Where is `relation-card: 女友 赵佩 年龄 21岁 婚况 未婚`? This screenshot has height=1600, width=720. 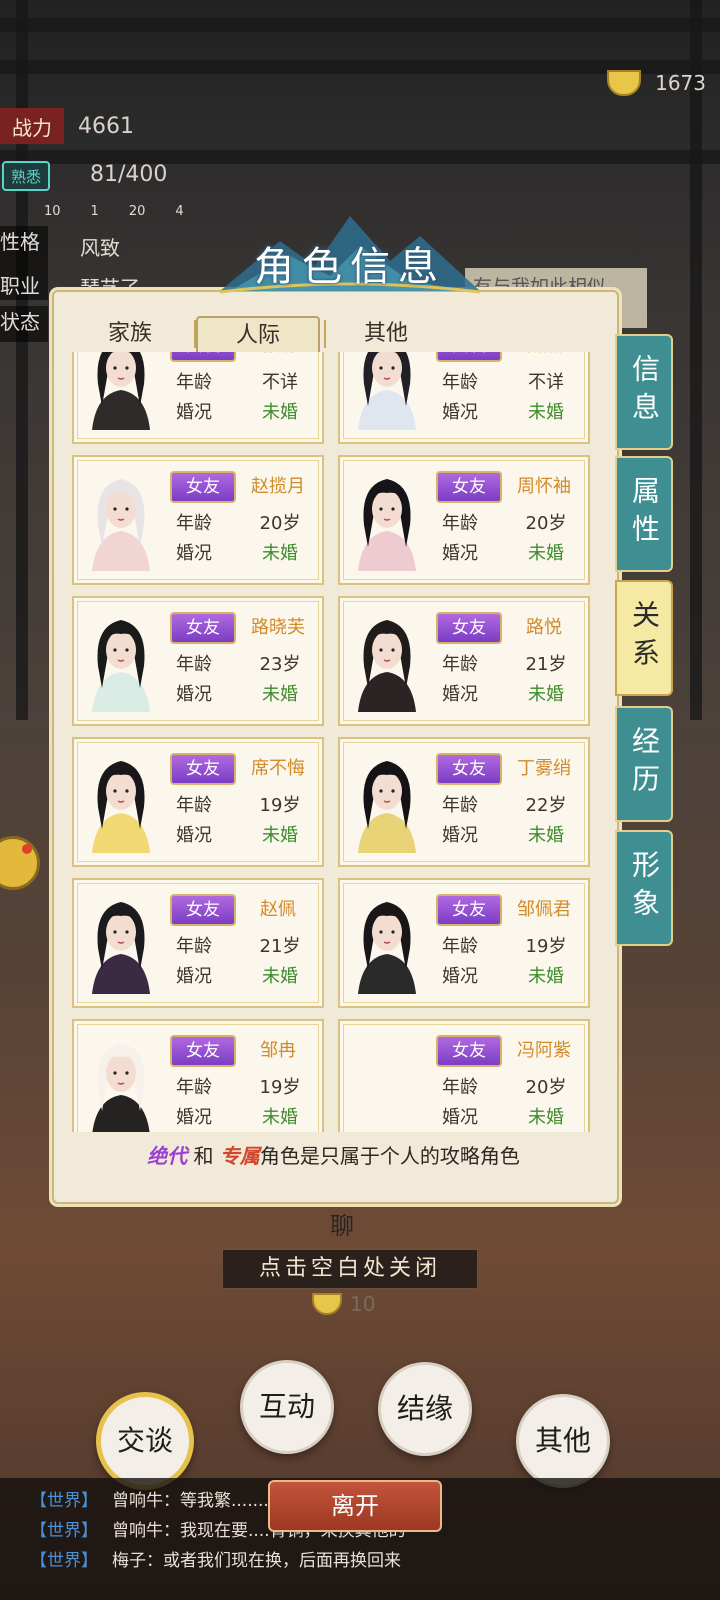 relation-card: 女友 赵佩 年龄 21岁 婚况 未婚 is located at coordinates (198, 943).